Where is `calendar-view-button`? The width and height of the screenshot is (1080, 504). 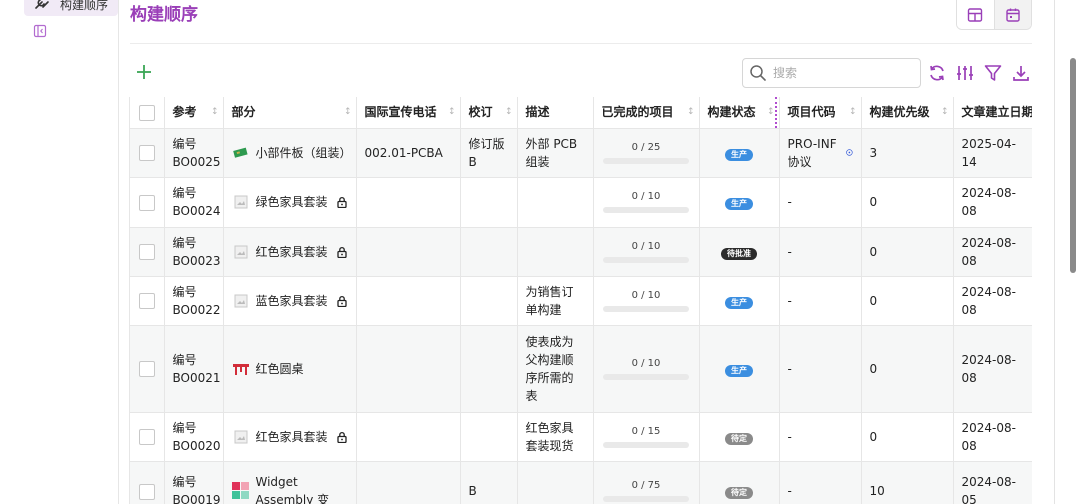
calendar-view-button is located at coordinates (1012, 14).